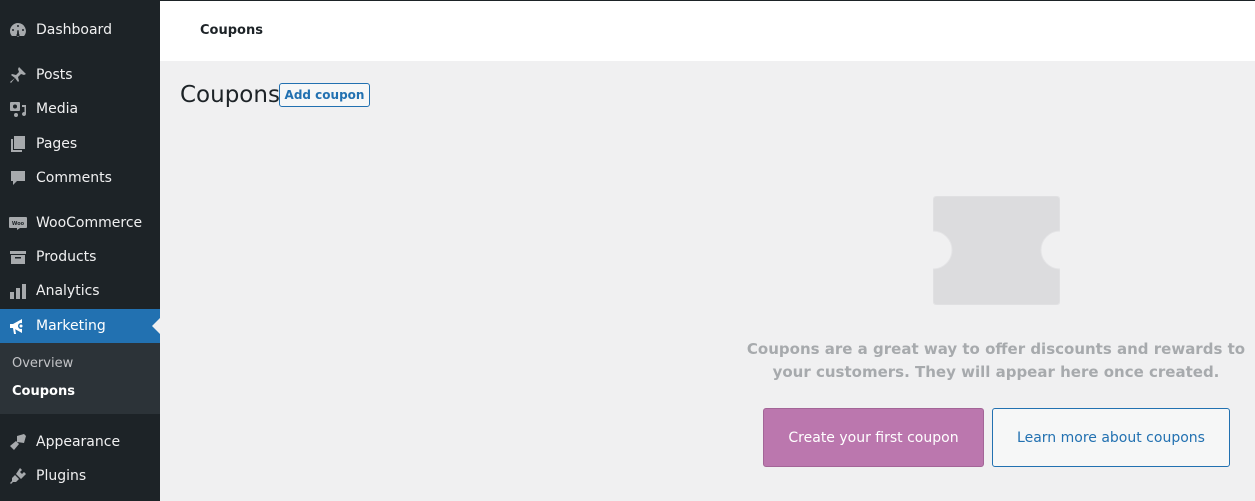  What do you see at coordinates (18, 476) in the screenshot?
I see `plugin-icon` at bounding box center [18, 476].